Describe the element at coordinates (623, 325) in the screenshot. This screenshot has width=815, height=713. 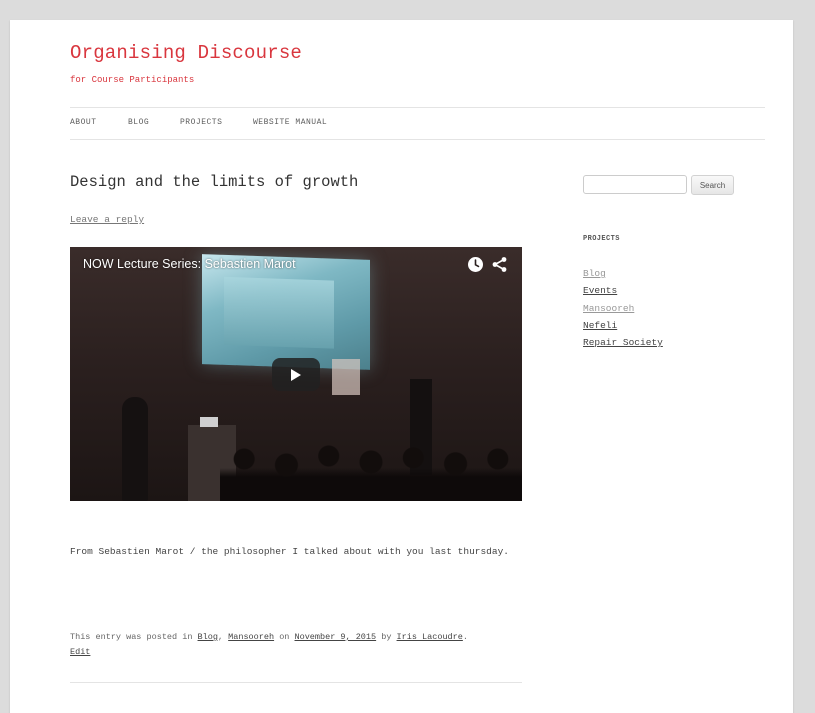
I see `list-item: Nefeli` at that location.